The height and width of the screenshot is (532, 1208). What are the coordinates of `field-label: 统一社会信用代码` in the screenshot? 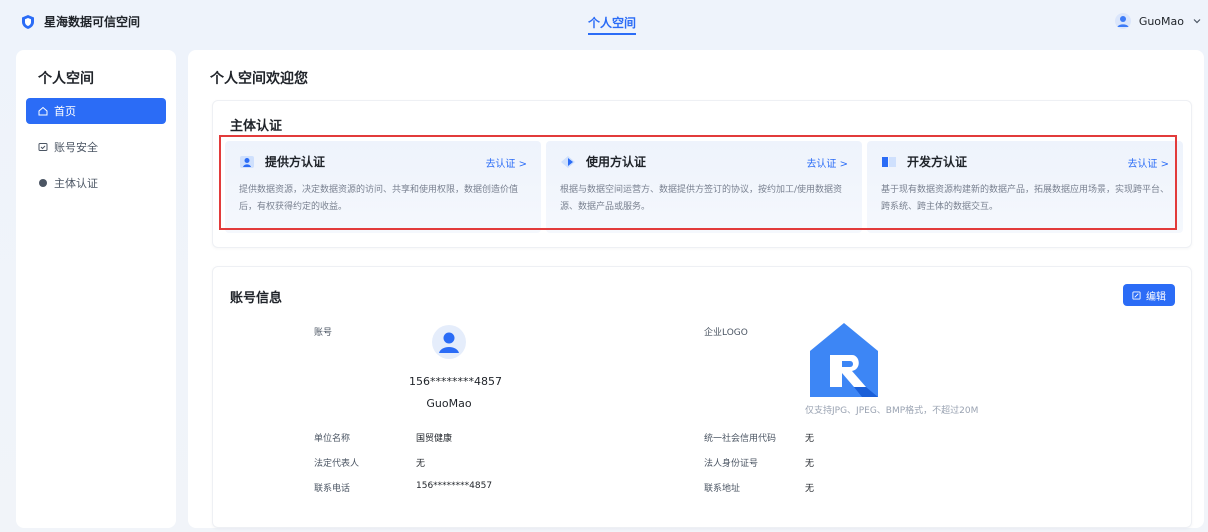 It's located at (740, 439).